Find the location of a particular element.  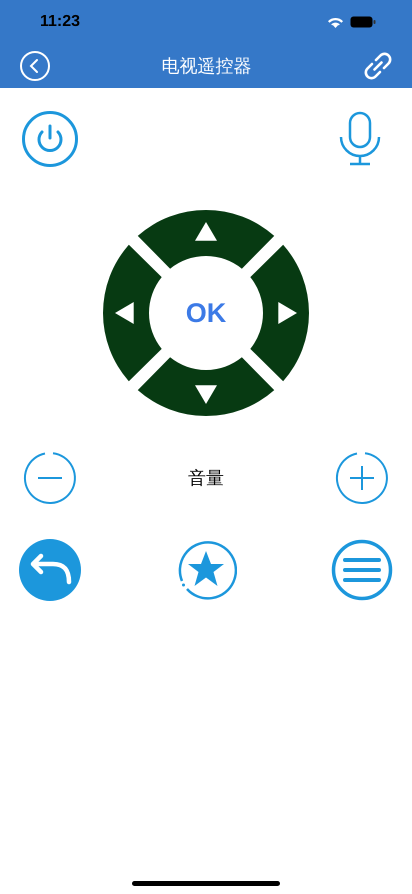

status-time: 11:23 is located at coordinates (60, 22).